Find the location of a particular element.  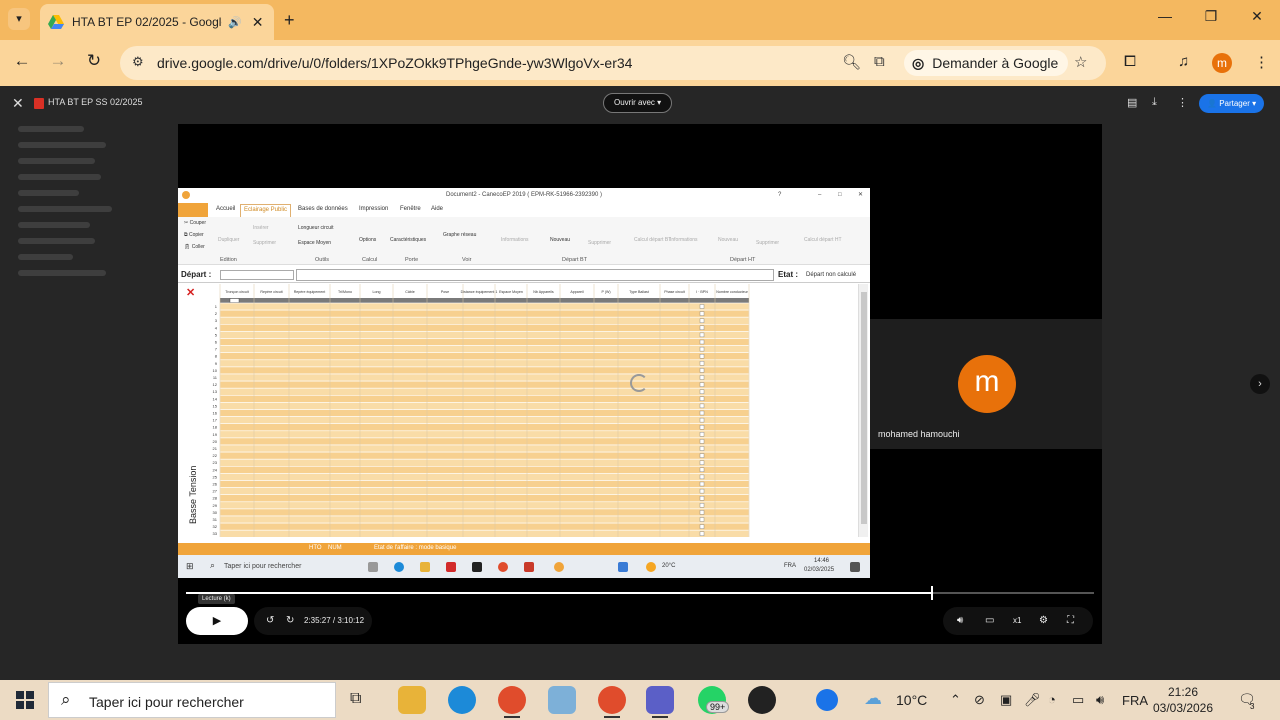

dupliquer-command: Dupliquer is located at coordinates (229, 240).